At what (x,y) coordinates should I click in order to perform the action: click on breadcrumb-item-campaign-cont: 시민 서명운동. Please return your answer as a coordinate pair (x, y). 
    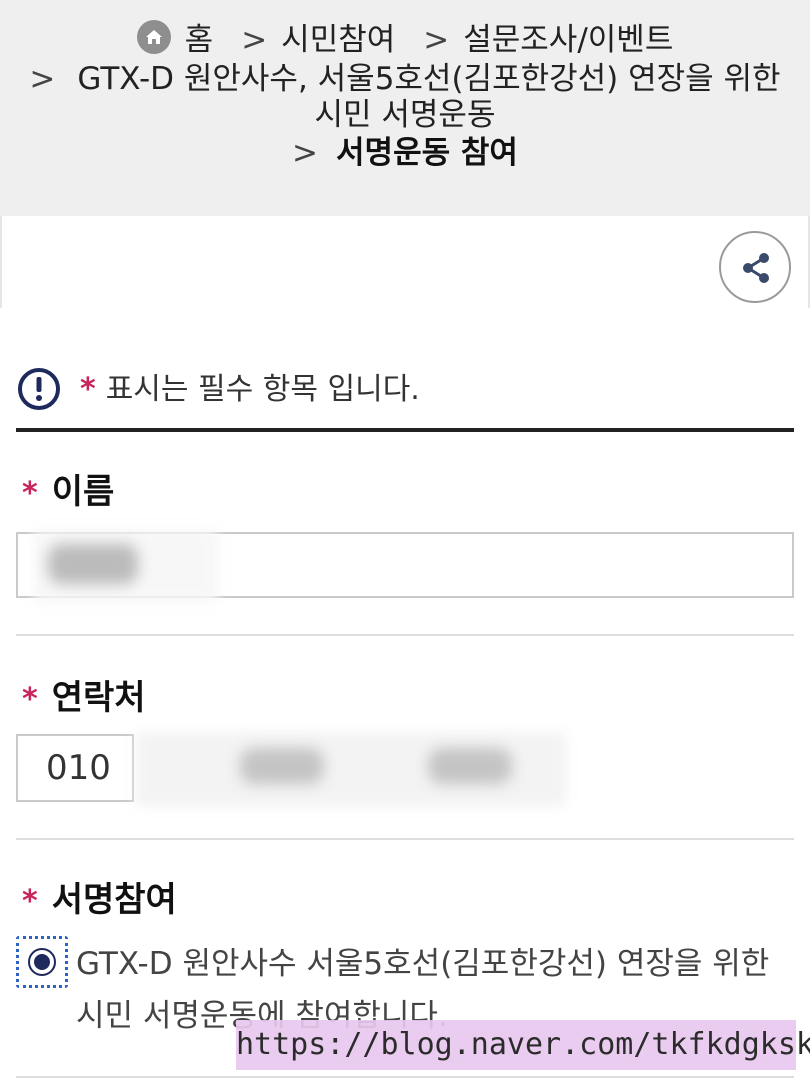
    Looking at the image, I should click on (405, 115).